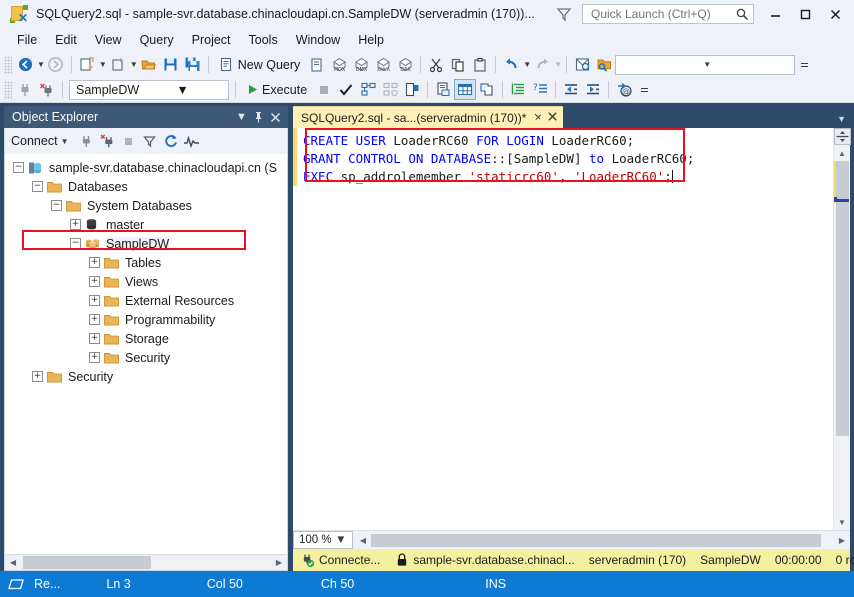 This screenshot has width=854, height=597. What do you see at coordinates (27, 40) in the screenshot?
I see `menu-file: File` at bounding box center [27, 40].